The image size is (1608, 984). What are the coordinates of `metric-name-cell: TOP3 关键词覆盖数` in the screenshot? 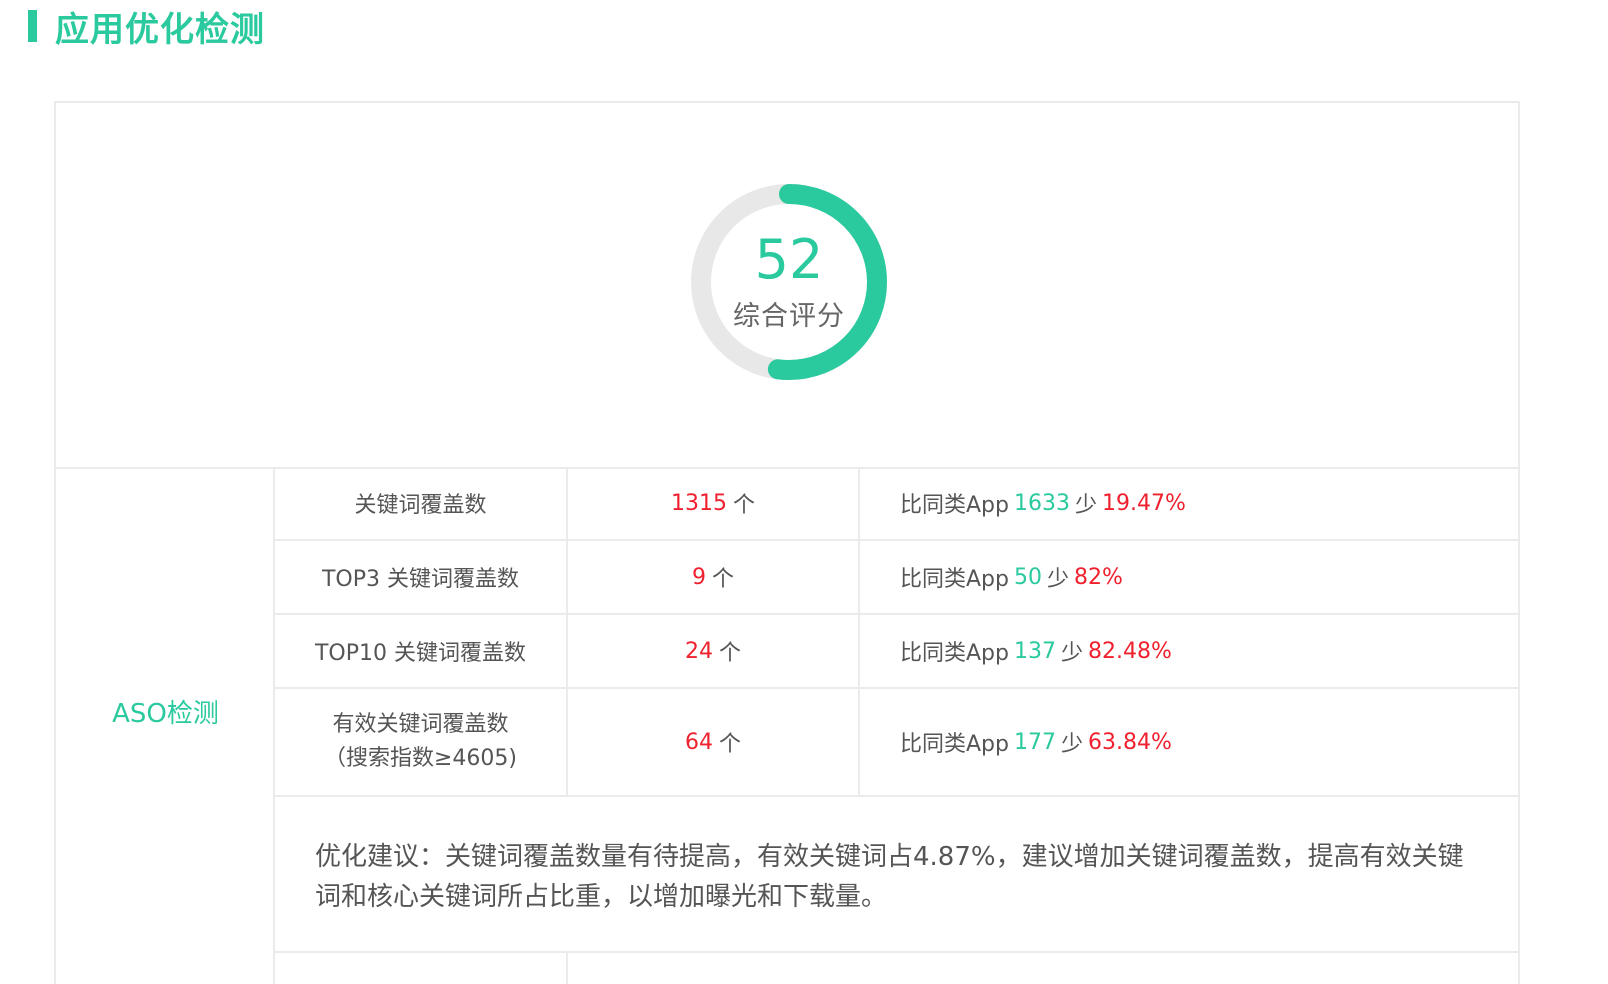 It's located at (421, 577).